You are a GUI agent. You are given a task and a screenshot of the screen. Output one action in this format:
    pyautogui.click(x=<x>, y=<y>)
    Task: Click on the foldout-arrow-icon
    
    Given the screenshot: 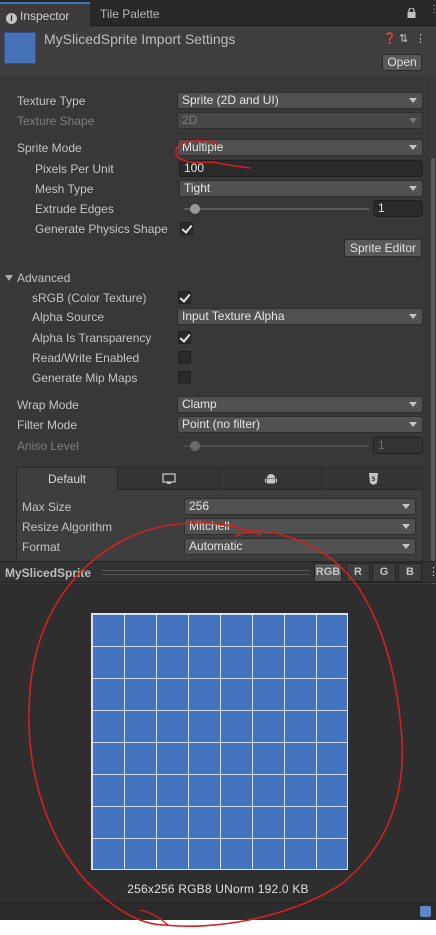 What is the action you would take?
    pyautogui.click(x=9, y=278)
    